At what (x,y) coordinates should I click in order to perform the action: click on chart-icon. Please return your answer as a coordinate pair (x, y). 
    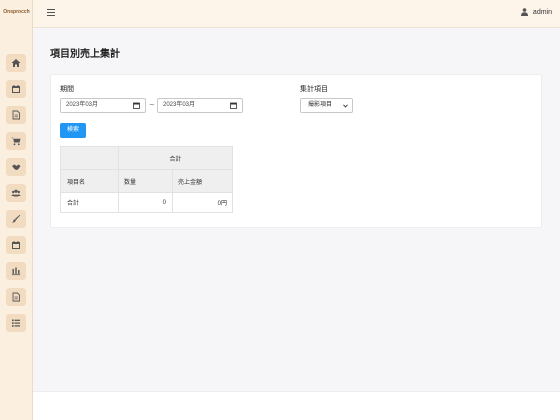
    Looking at the image, I should click on (16, 271).